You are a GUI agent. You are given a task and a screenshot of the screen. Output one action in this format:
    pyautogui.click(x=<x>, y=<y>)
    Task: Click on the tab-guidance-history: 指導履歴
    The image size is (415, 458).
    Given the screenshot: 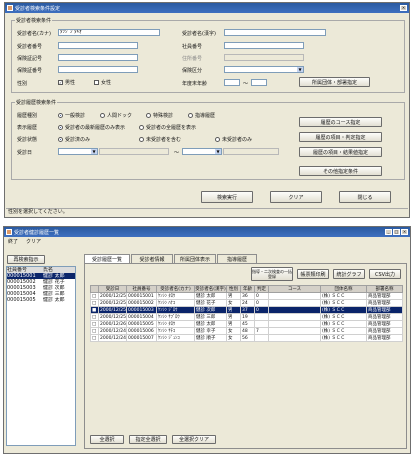 What is the action you would take?
    pyautogui.click(x=237, y=258)
    